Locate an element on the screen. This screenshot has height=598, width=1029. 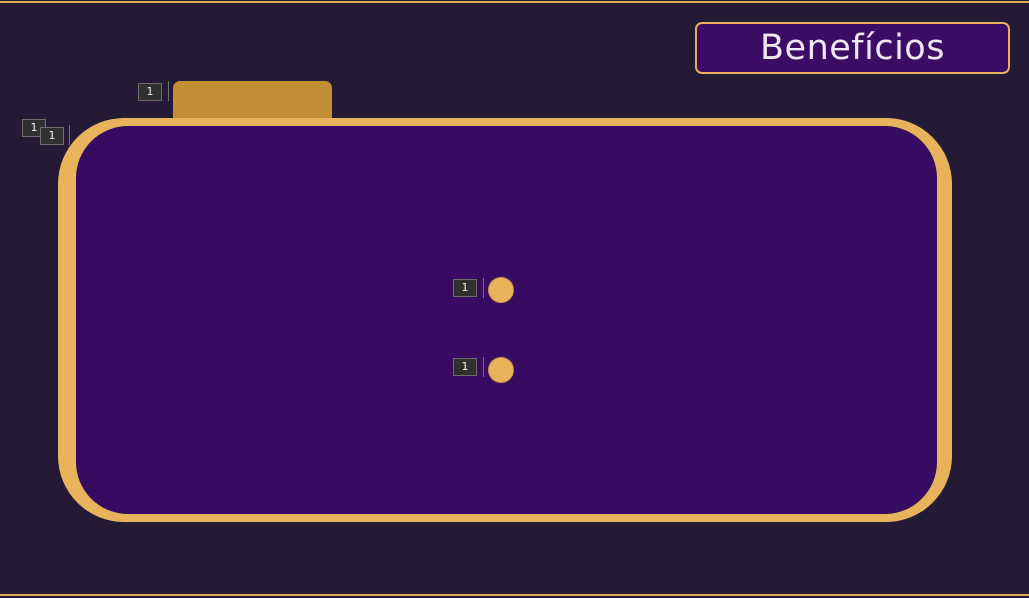
upper-dot-node is located at coordinates (501, 290).